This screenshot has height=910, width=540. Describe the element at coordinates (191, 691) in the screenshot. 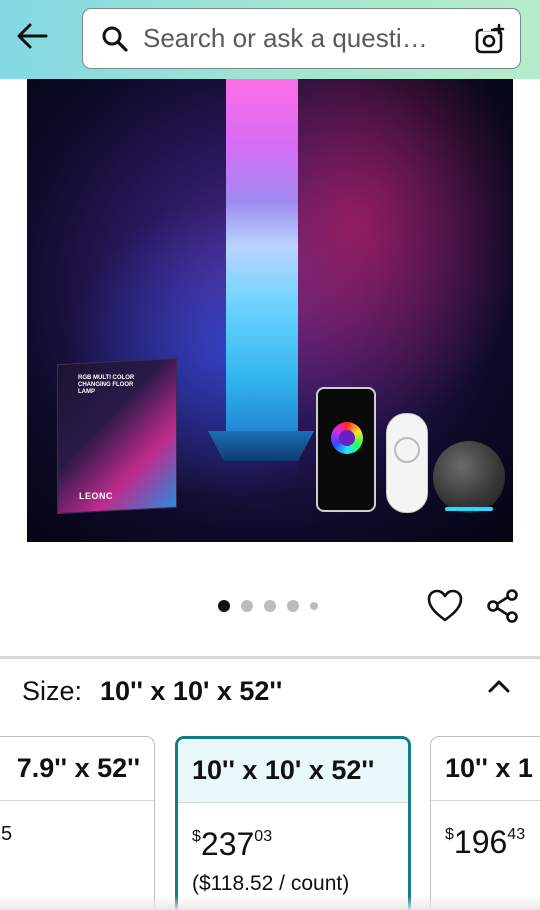

I see `selected-size-value: 10'' x 10' x 52''` at that location.